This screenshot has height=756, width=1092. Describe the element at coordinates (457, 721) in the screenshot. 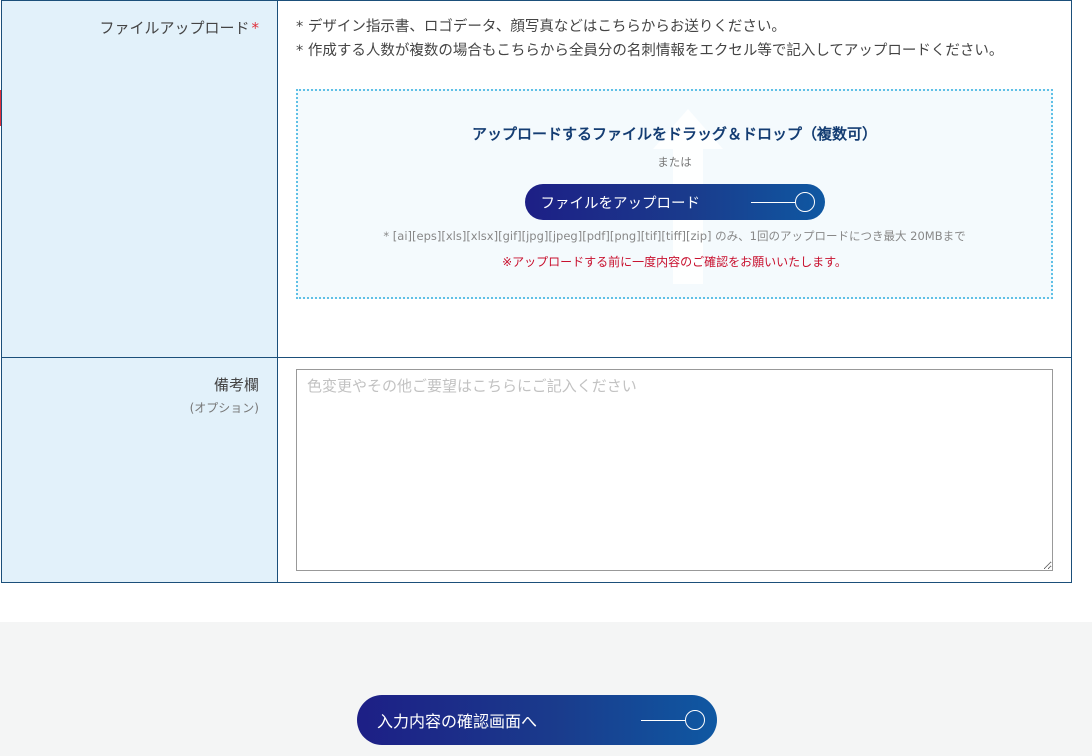

I see `confirm-input-button-label: 入力内容の確認画面へ` at that location.